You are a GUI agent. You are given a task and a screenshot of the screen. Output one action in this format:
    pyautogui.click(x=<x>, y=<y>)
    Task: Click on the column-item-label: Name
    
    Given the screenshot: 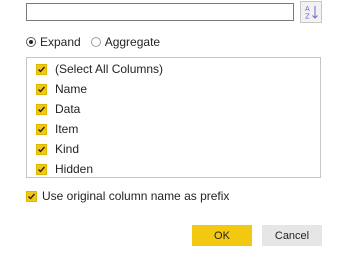 What is the action you would take?
    pyautogui.click(x=71, y=89)
    